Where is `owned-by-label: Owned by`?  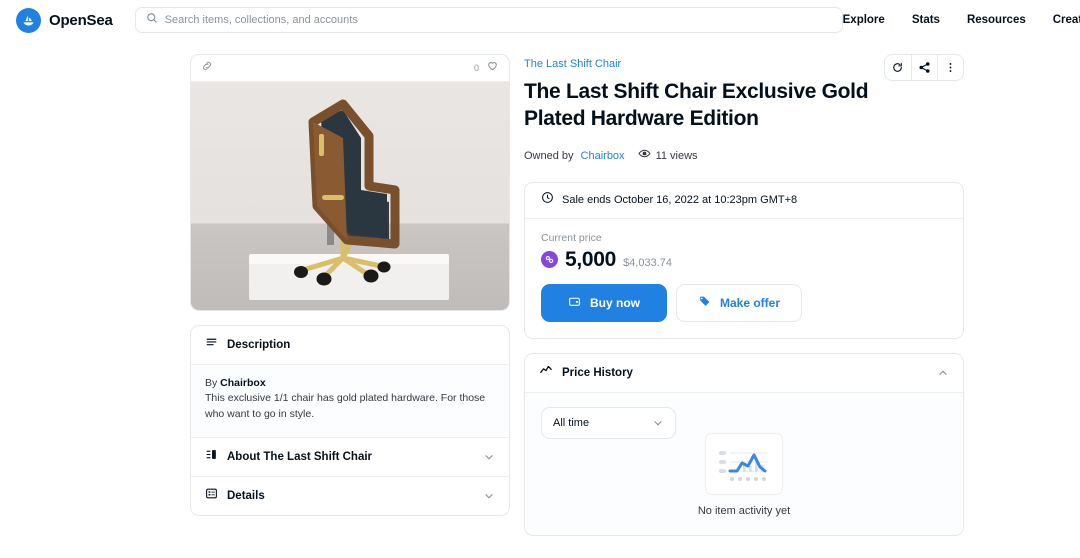
owned-by-label: Owned by is located at coordinates (549, 155).